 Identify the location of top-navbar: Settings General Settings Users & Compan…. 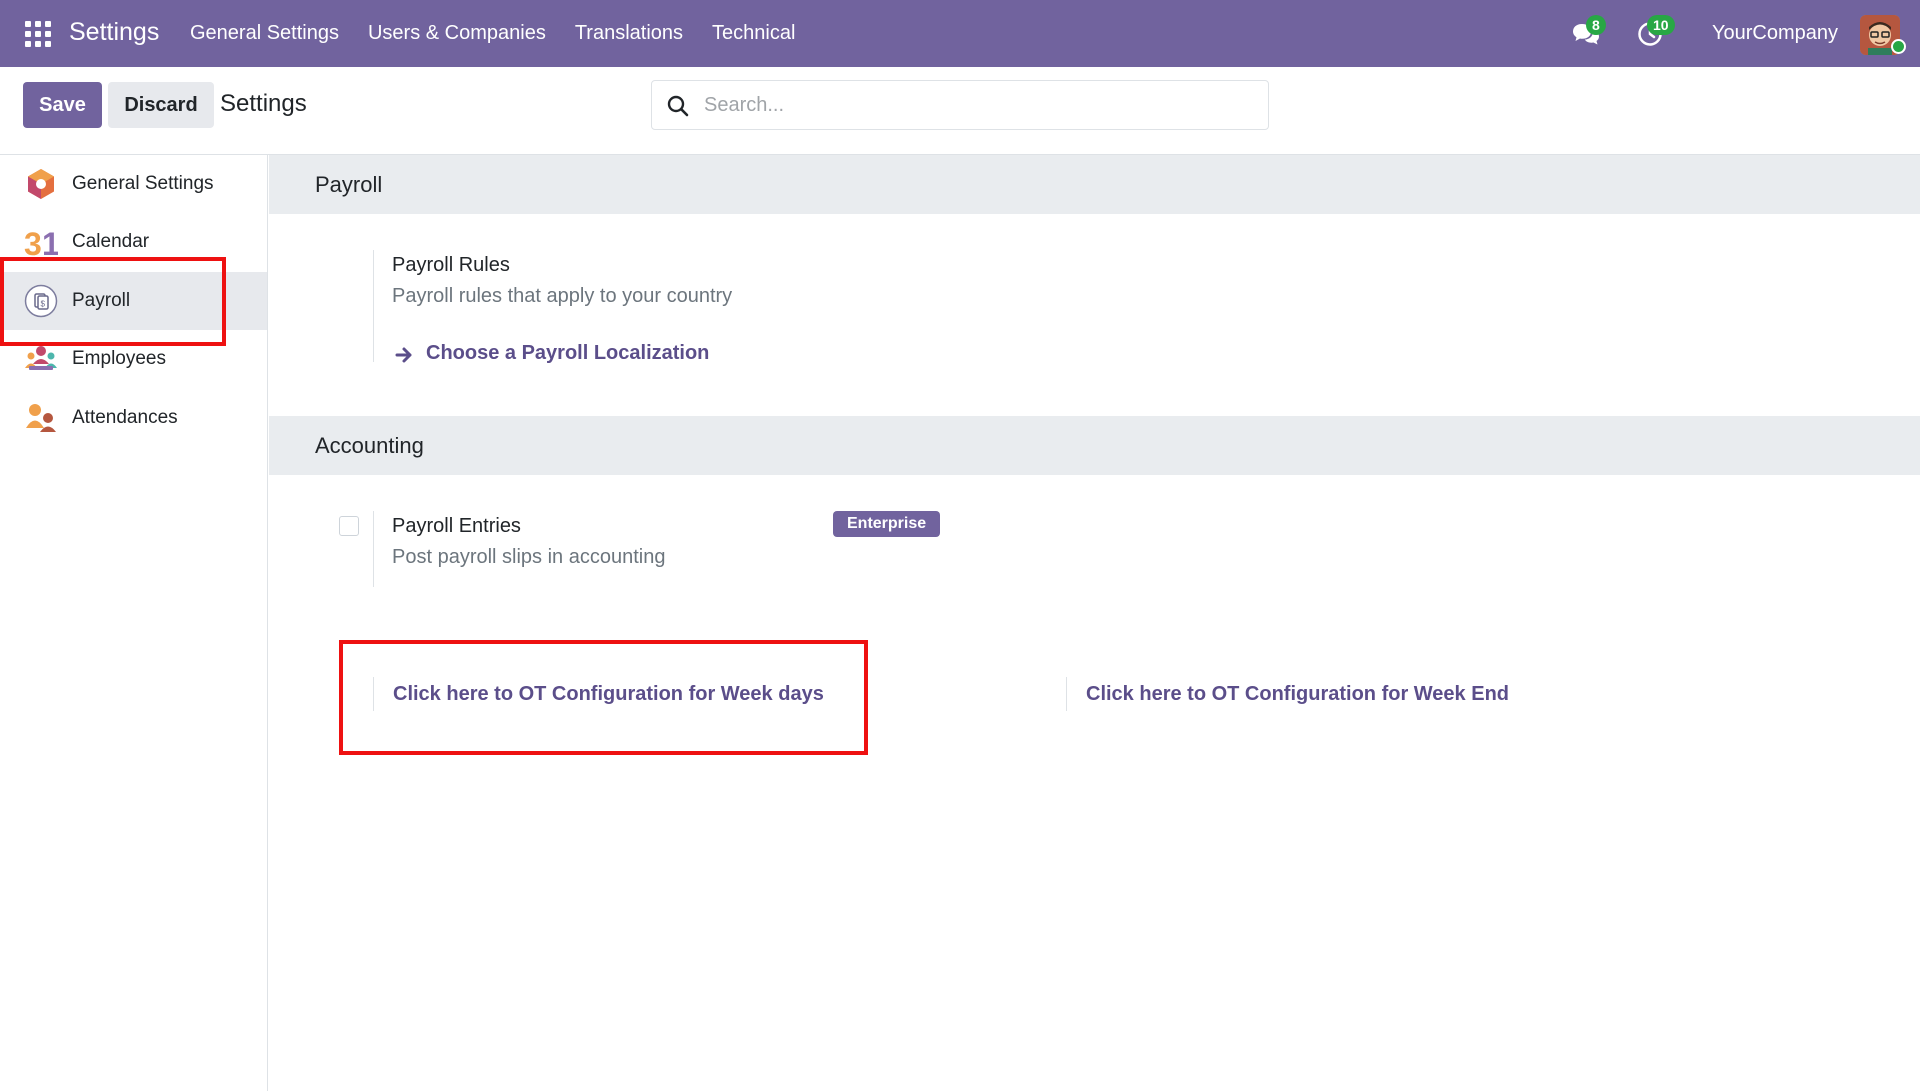
(960, 33).